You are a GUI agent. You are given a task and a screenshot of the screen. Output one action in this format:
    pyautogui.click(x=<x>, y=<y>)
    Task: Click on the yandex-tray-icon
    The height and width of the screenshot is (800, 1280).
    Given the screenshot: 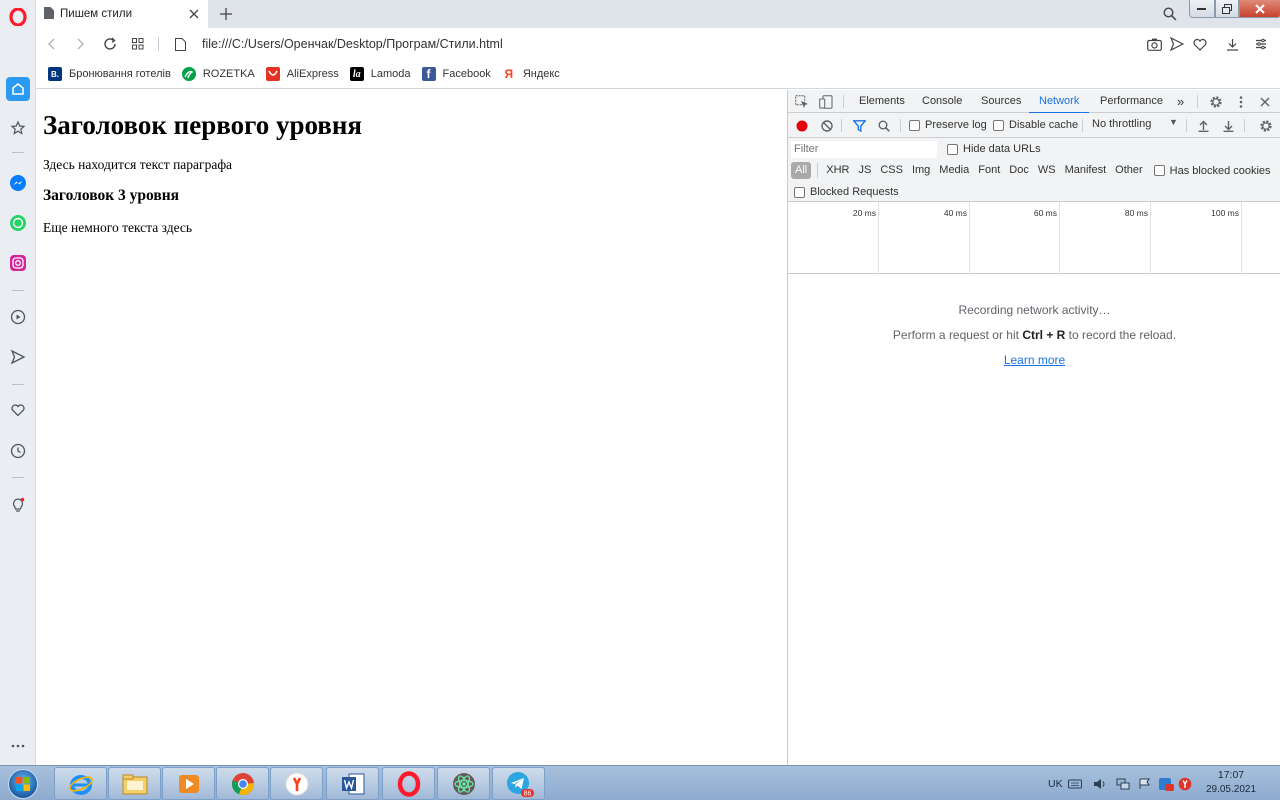 What is the action you would take?
    pyautogui.click(x=1185, y=783)
    